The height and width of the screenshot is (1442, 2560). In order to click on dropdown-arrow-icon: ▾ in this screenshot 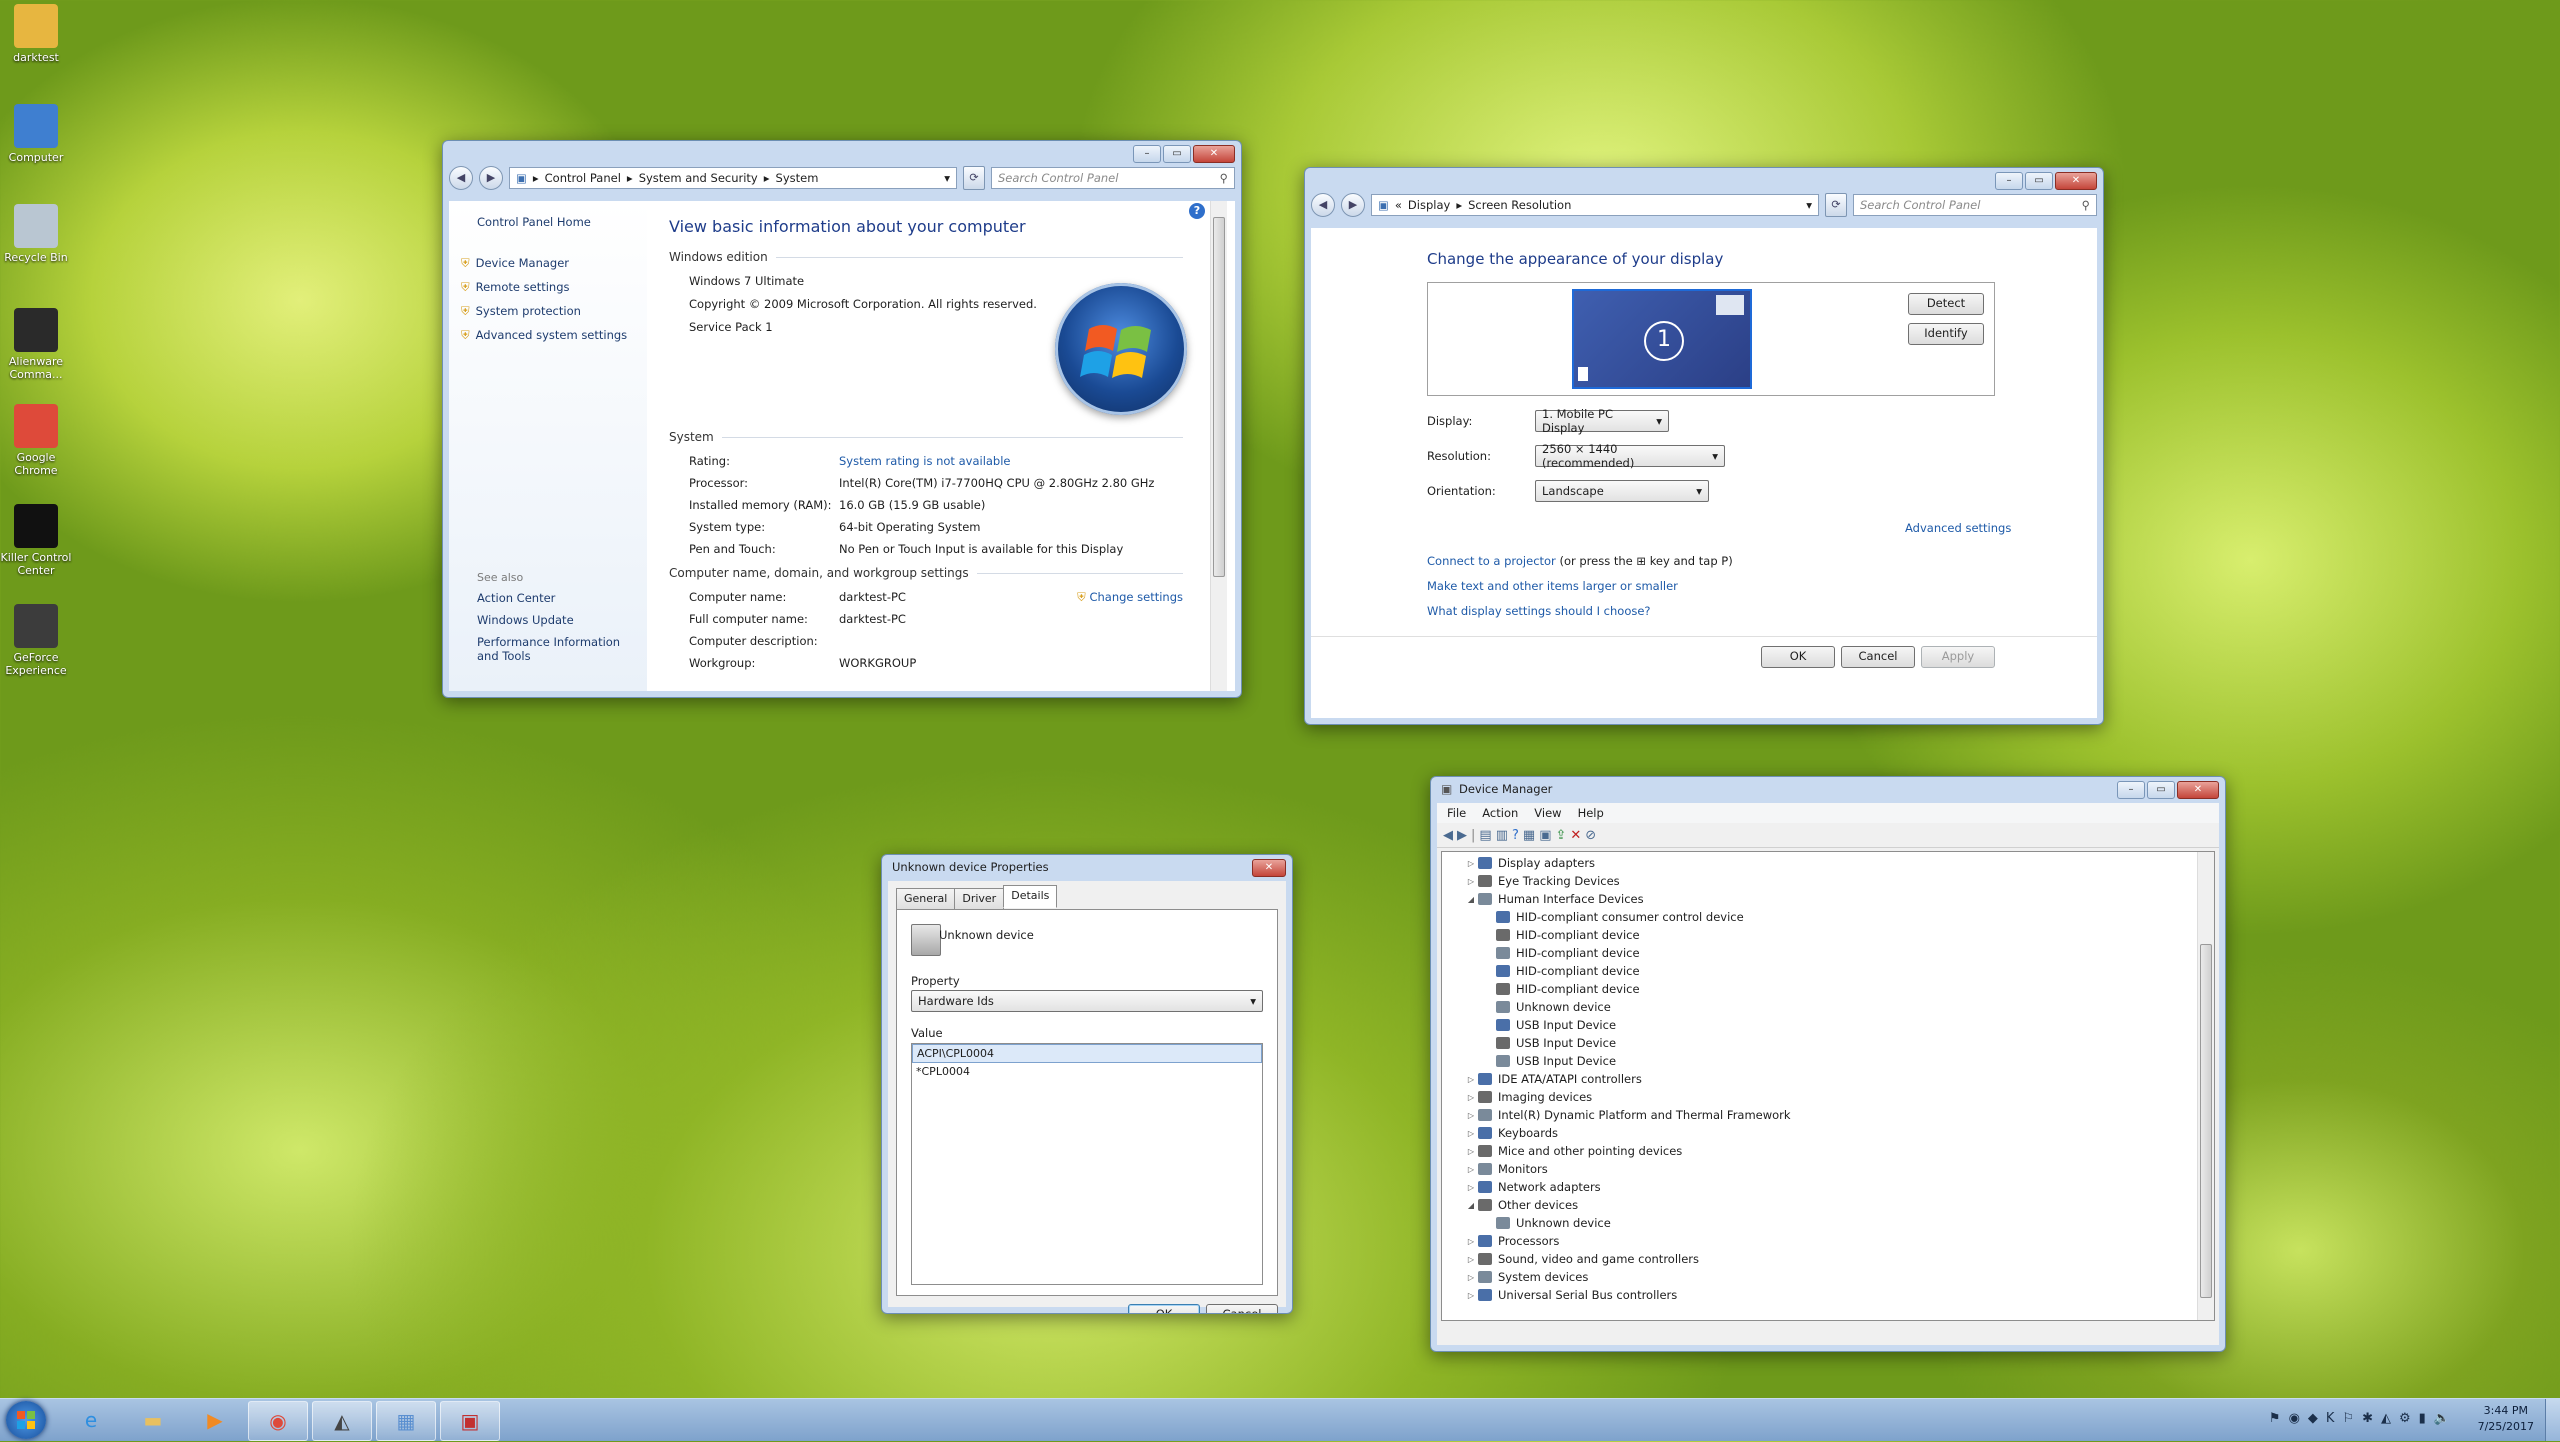, I will do `click(1809, 205)`.